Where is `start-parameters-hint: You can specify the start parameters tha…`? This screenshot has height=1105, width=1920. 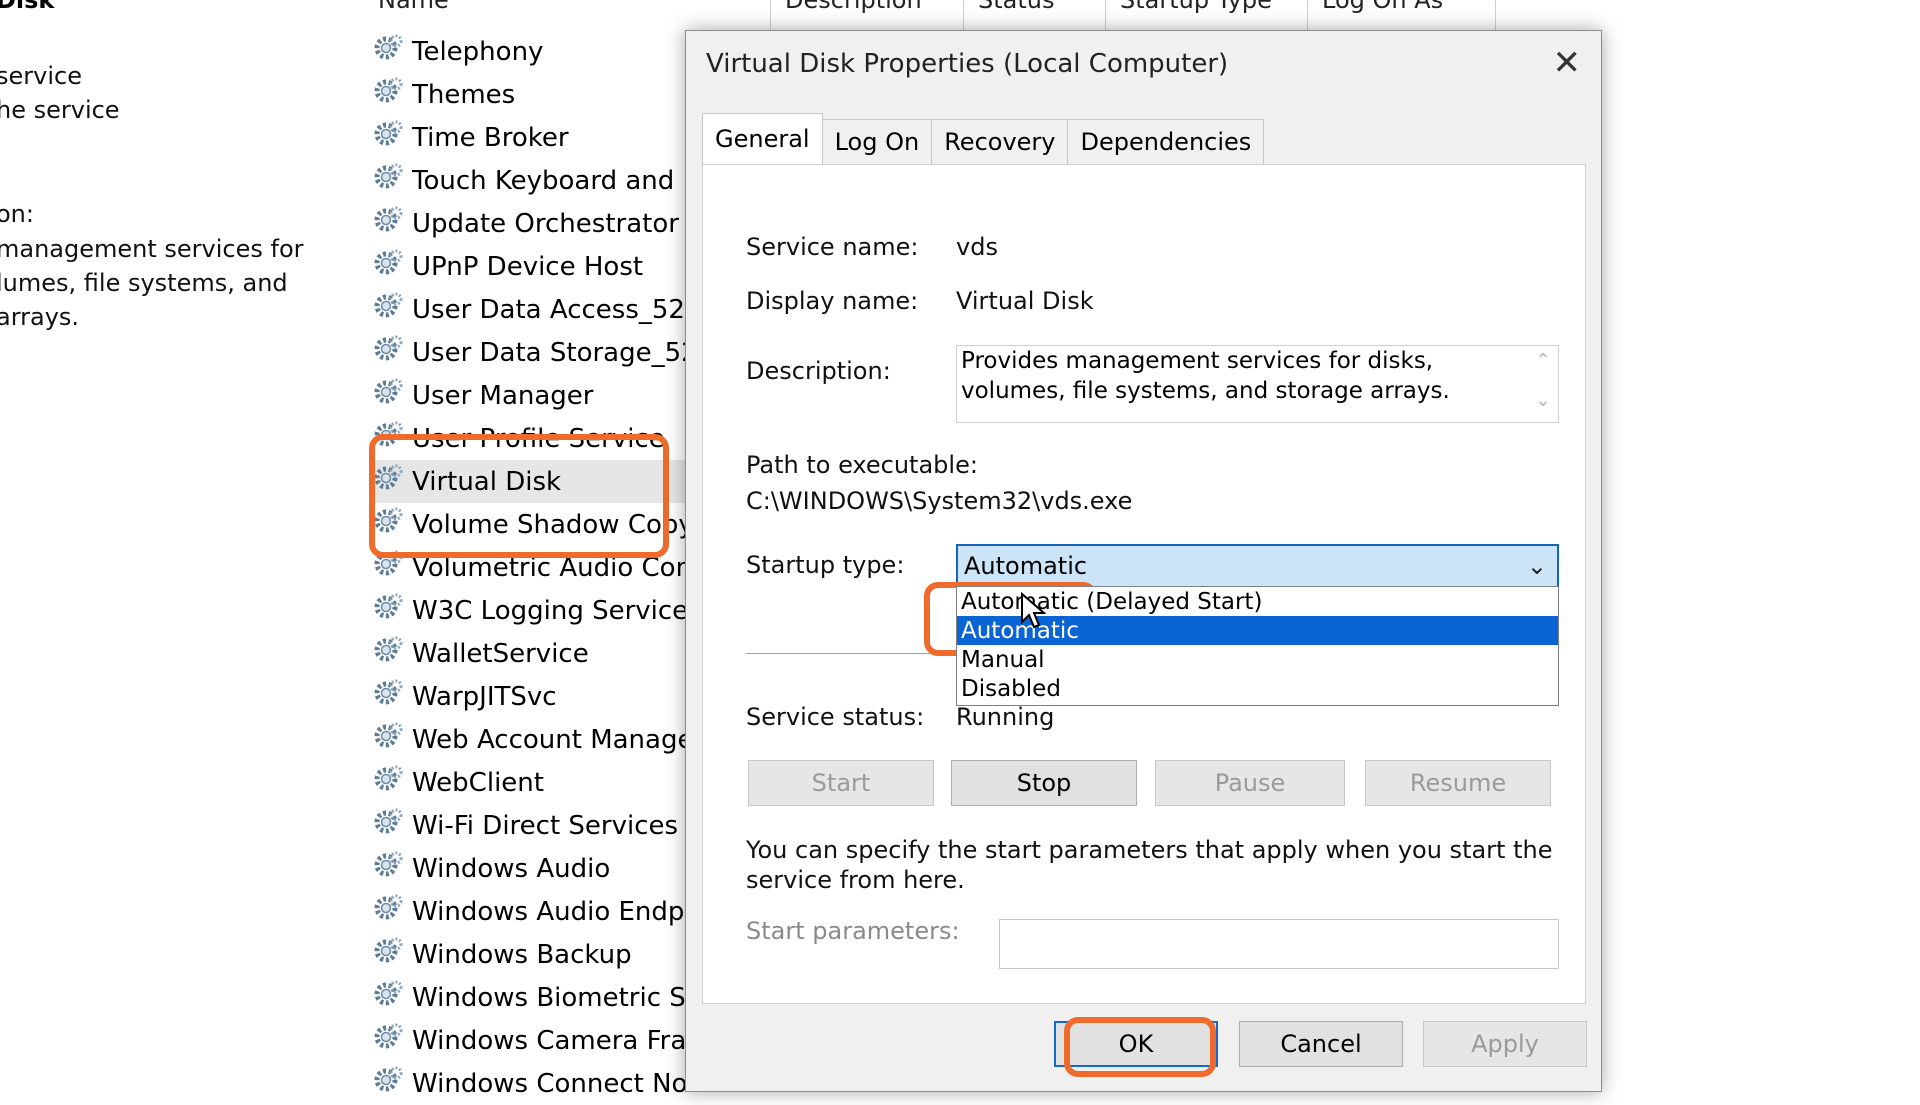
start-parameters-hint: You can specify the start parameters tha… is located at coordinates (1149, 865).